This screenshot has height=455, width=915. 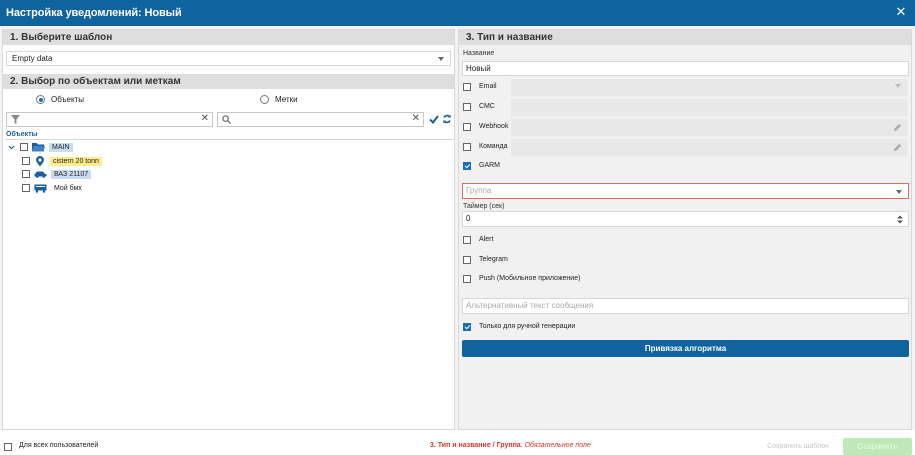 I want to click on template-select-value: Empty data, so click(x=32, y=58).